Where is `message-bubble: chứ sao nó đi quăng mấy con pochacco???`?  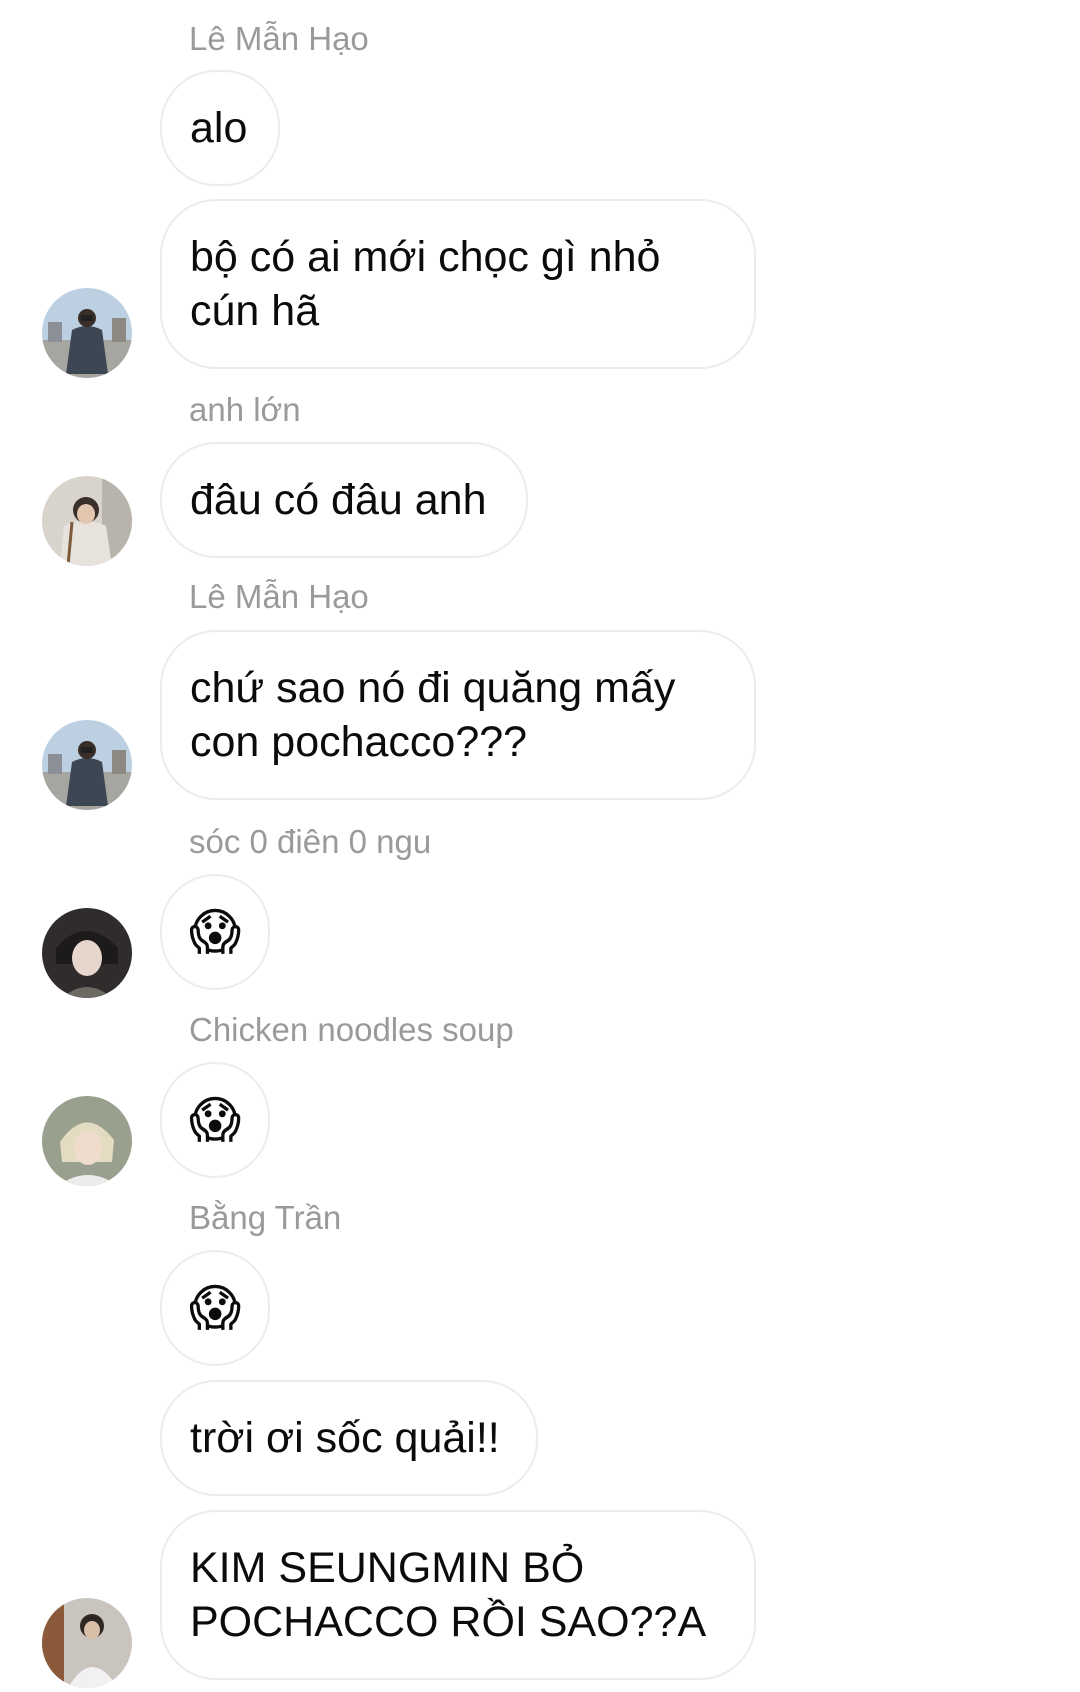 message-bubble: chứ sao nó đi quăng mấy con pochacco??? is located at coordinates (458, 715).